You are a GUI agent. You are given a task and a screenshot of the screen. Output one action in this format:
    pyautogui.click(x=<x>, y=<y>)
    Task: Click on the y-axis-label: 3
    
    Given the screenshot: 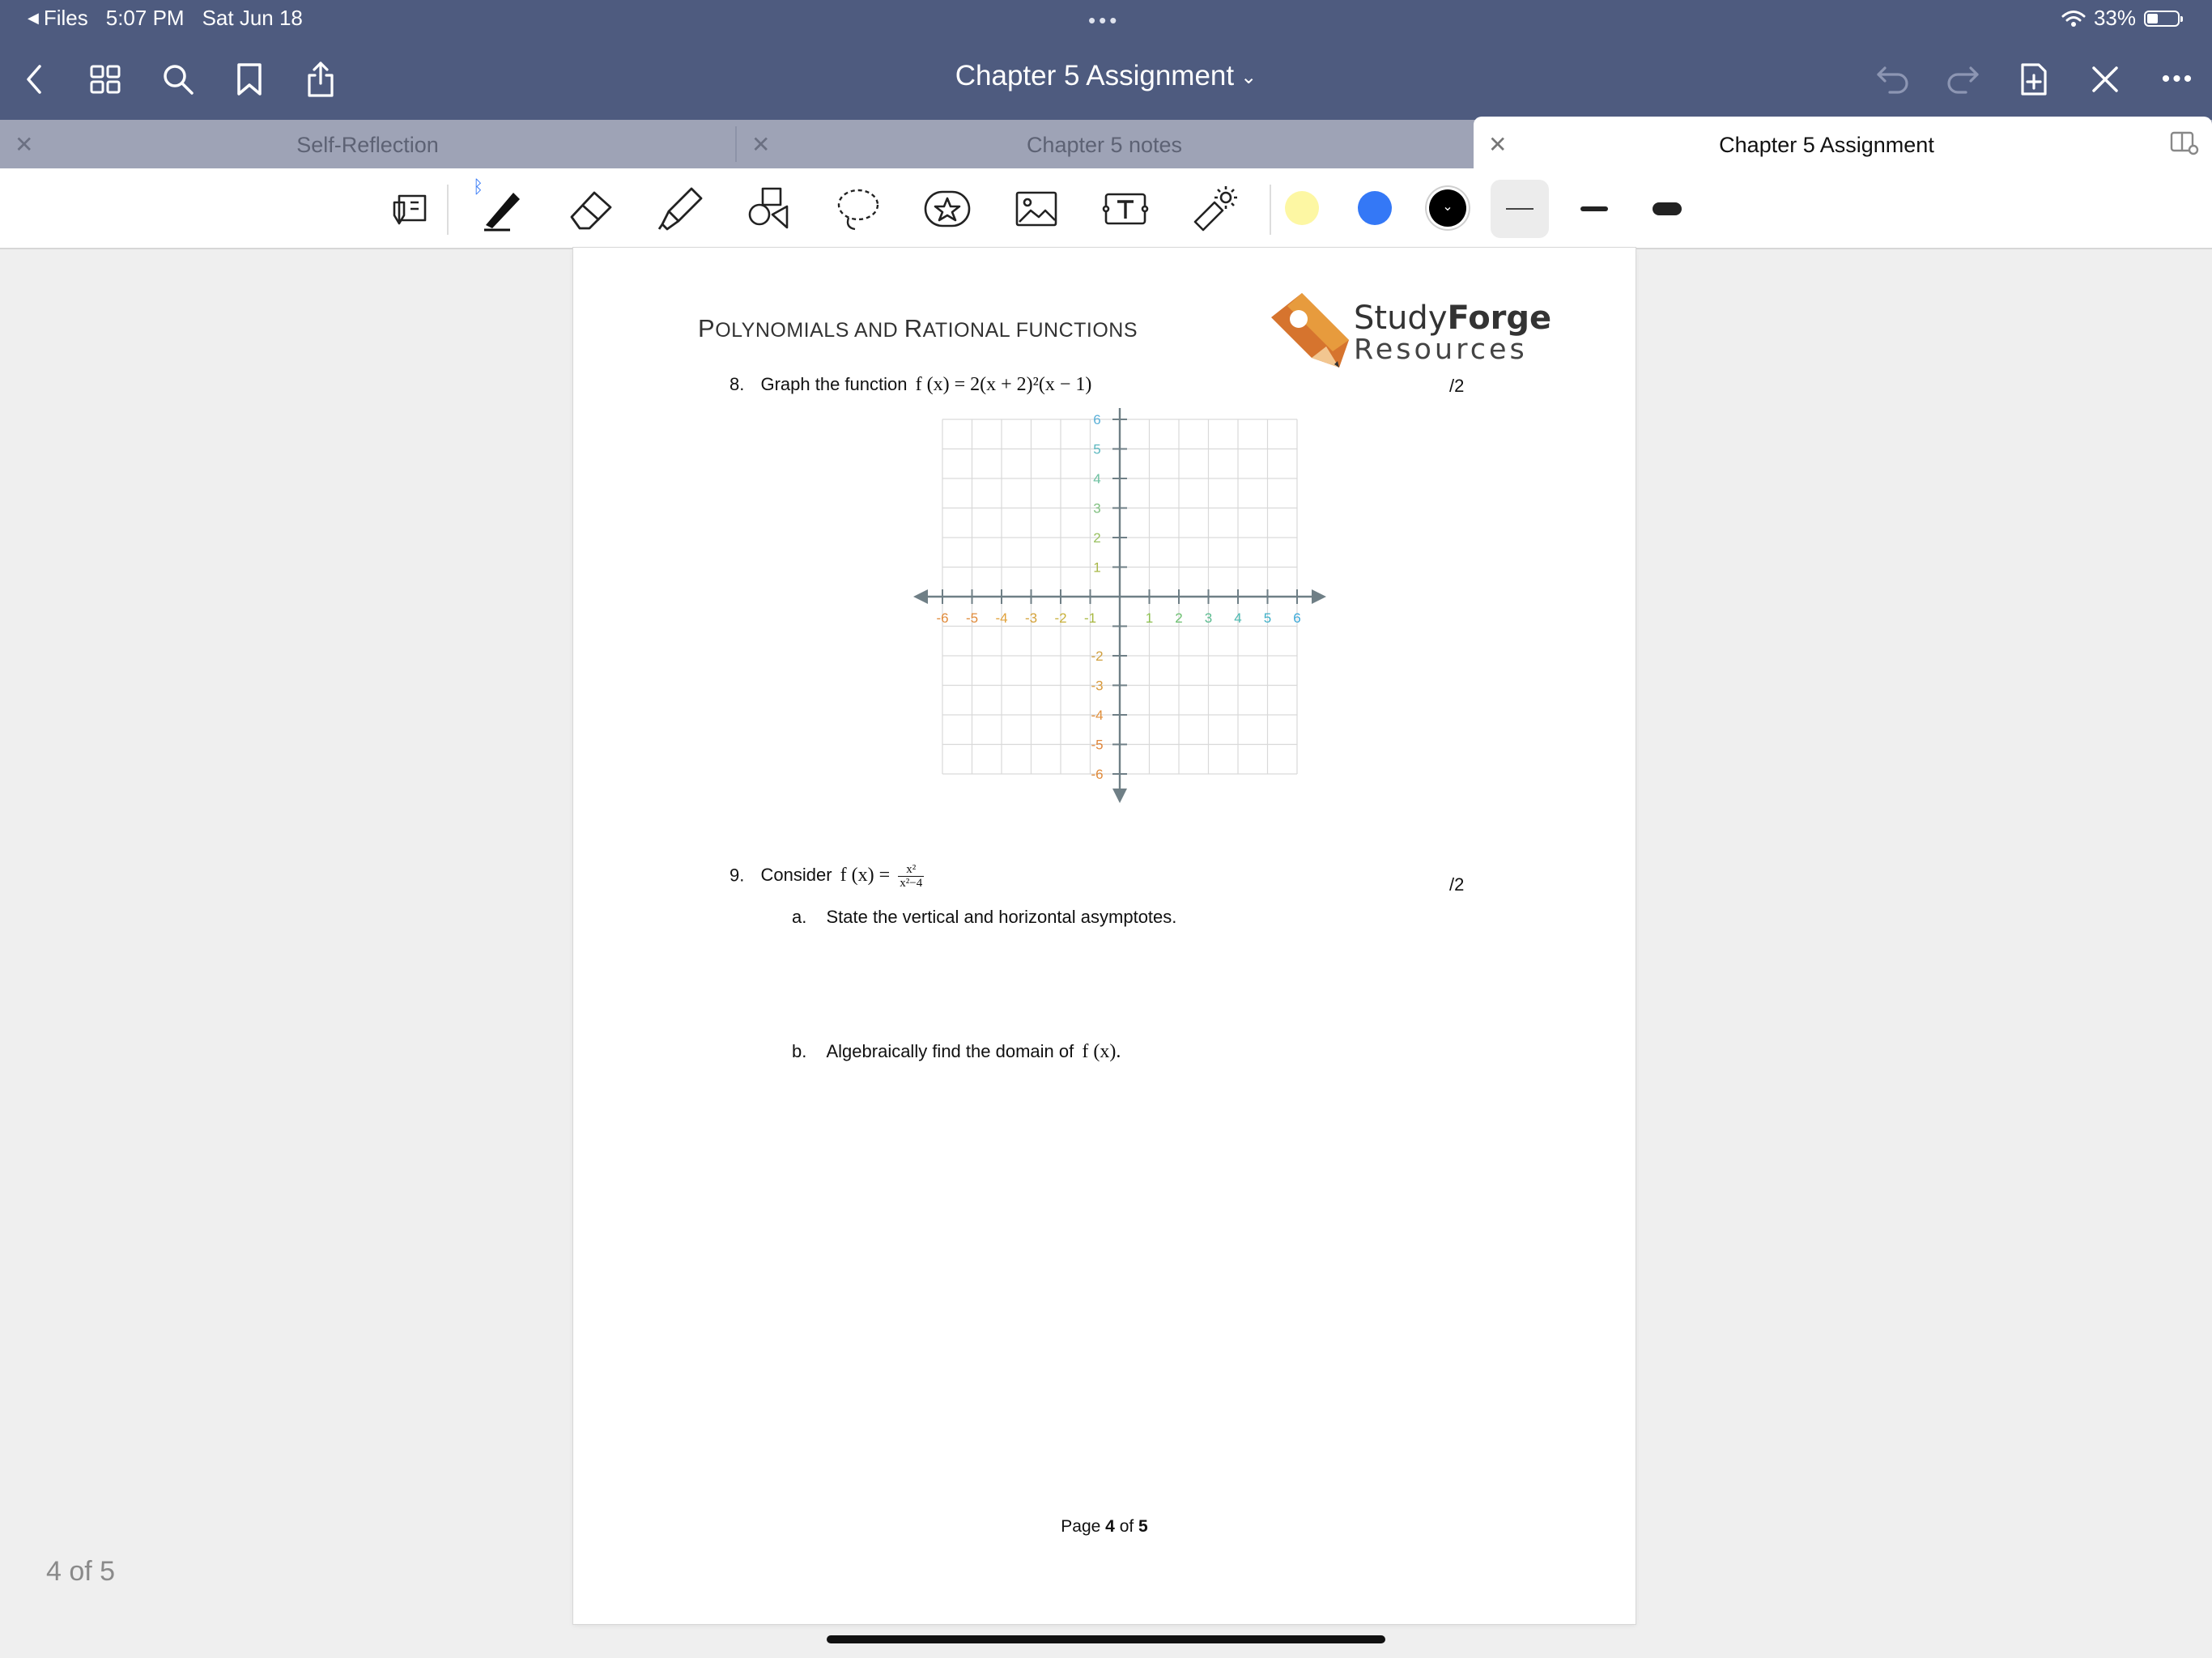 What is the action you would take?
    pyautogui.click(x=1096, y=509)
    